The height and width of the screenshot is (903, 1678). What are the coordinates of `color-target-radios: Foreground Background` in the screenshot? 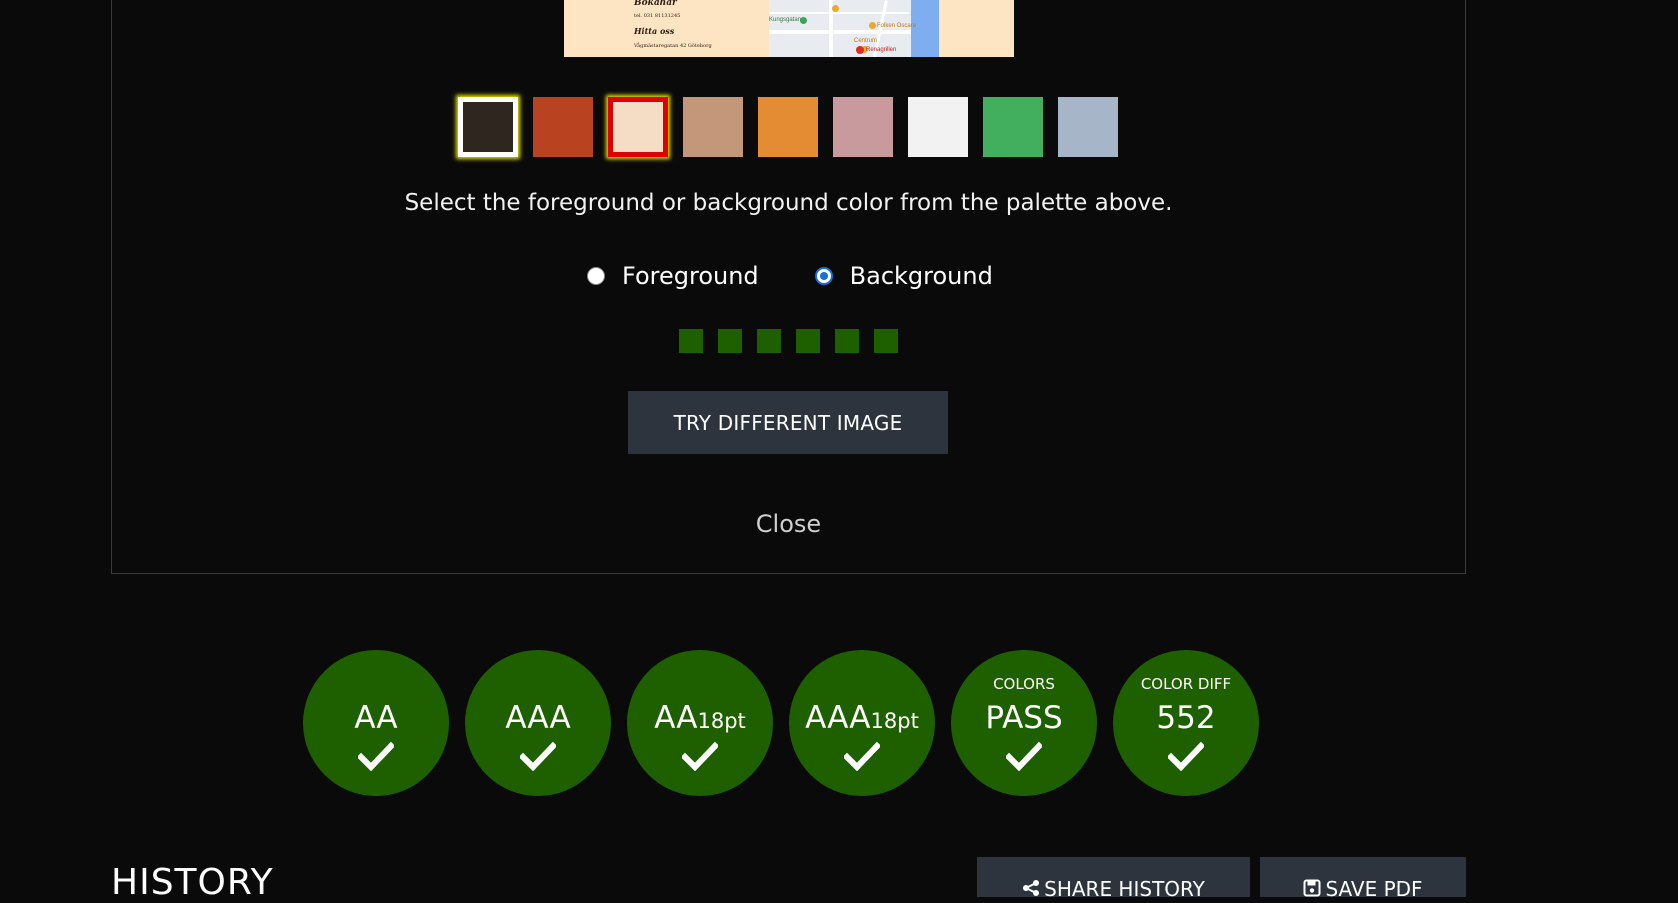 It's located at (790, 276).